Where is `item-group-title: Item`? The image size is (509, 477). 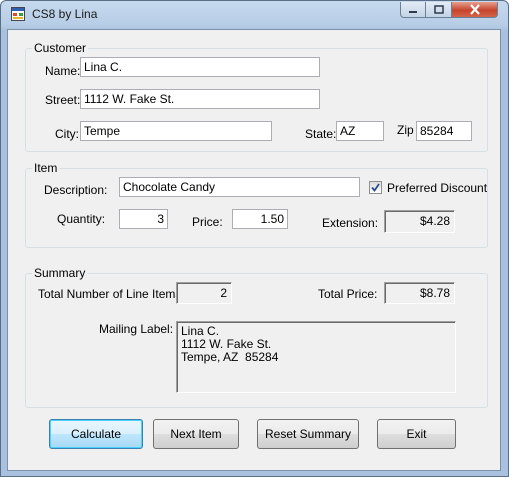
item-group-title: Item is located at coordinates (46, 168).